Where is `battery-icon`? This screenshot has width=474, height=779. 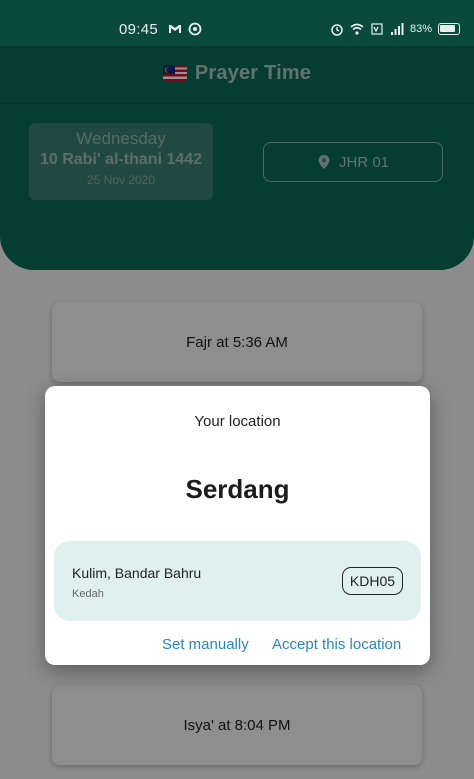
battery-icon is located at coordinates (449, 29).